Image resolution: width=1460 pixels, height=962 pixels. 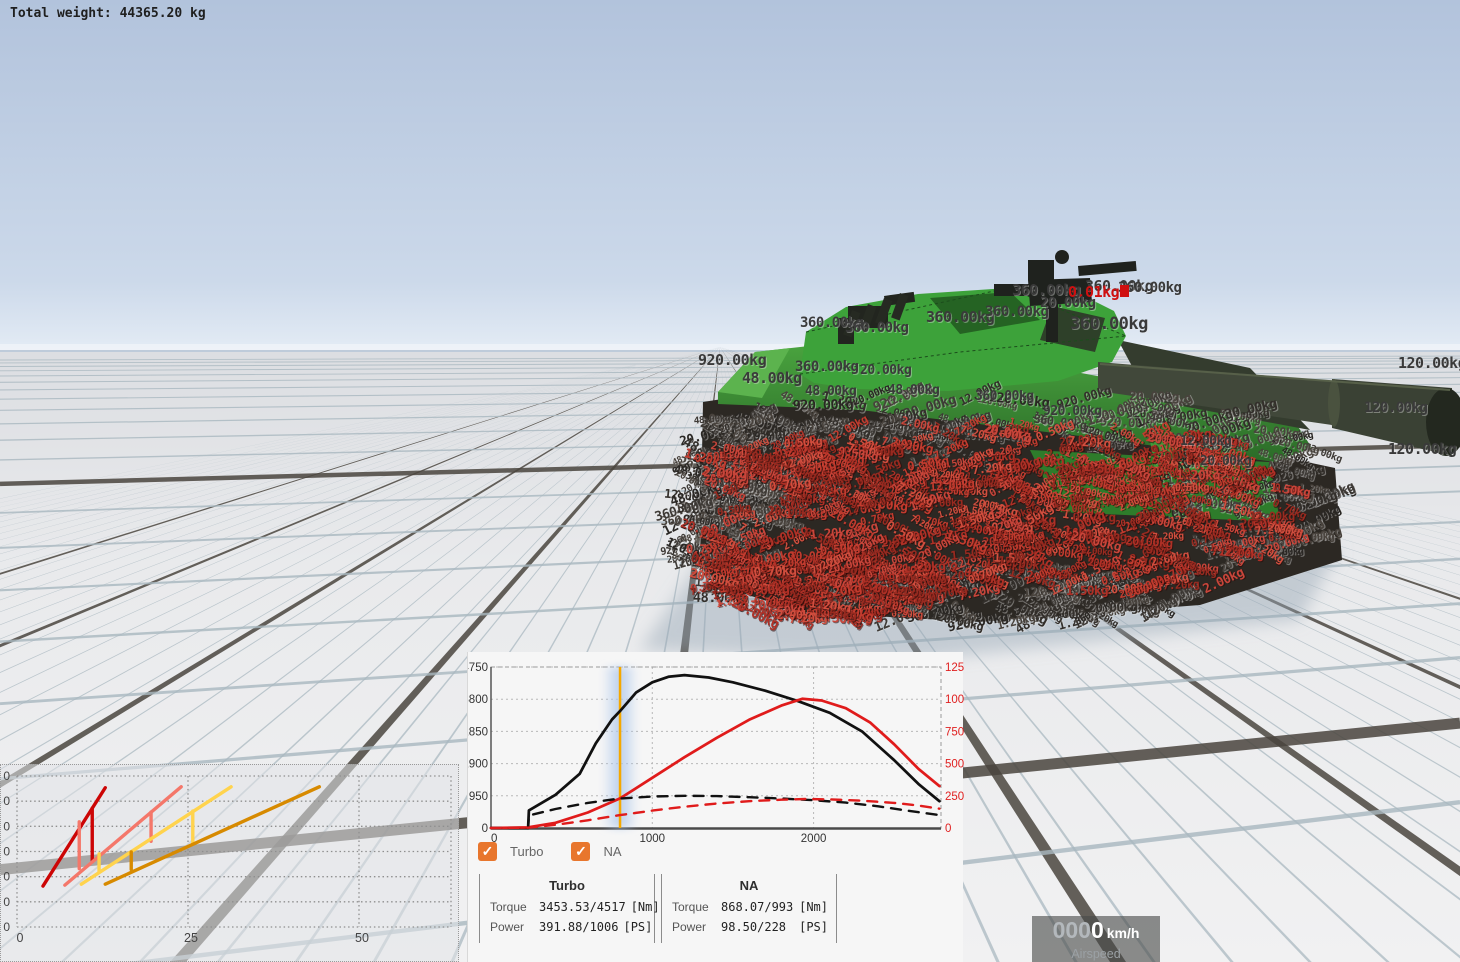 What do you see at coordinates (612, 851) in the screenshot?
I see `na-checkbox-label: NA` at bounding box center [612, 851].